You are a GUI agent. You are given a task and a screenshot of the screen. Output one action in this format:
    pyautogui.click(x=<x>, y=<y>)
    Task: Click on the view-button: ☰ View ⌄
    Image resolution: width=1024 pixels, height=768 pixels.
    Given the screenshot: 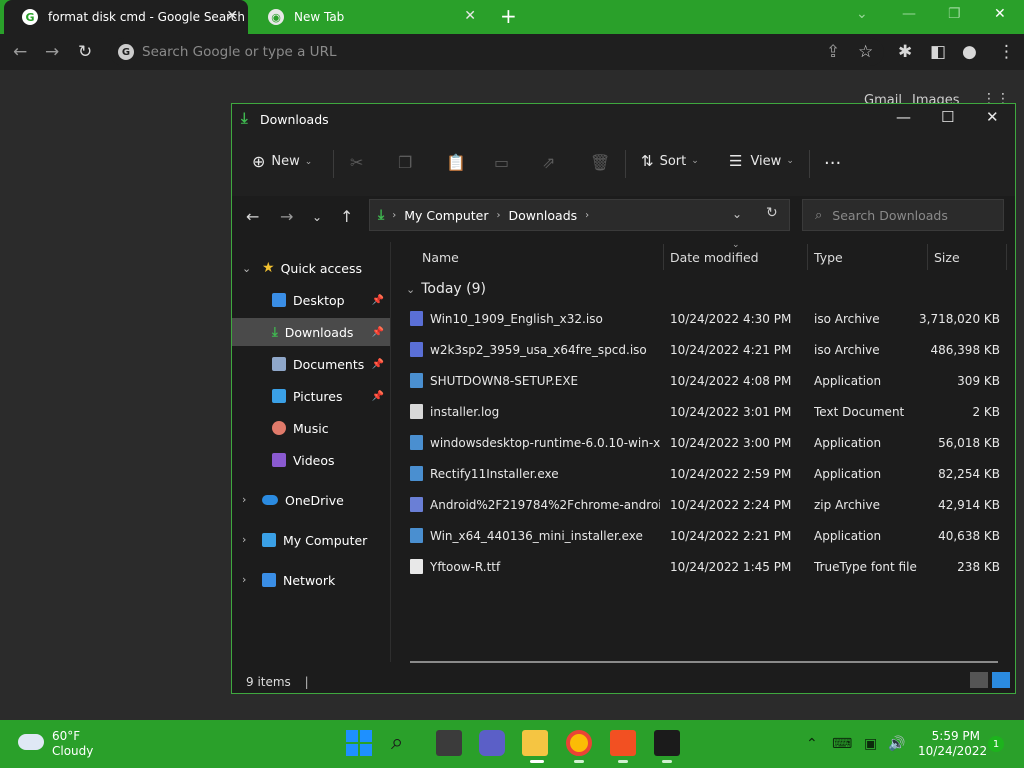 What is the action you would take?
    pyautogui.click(x=761, y=161)
    